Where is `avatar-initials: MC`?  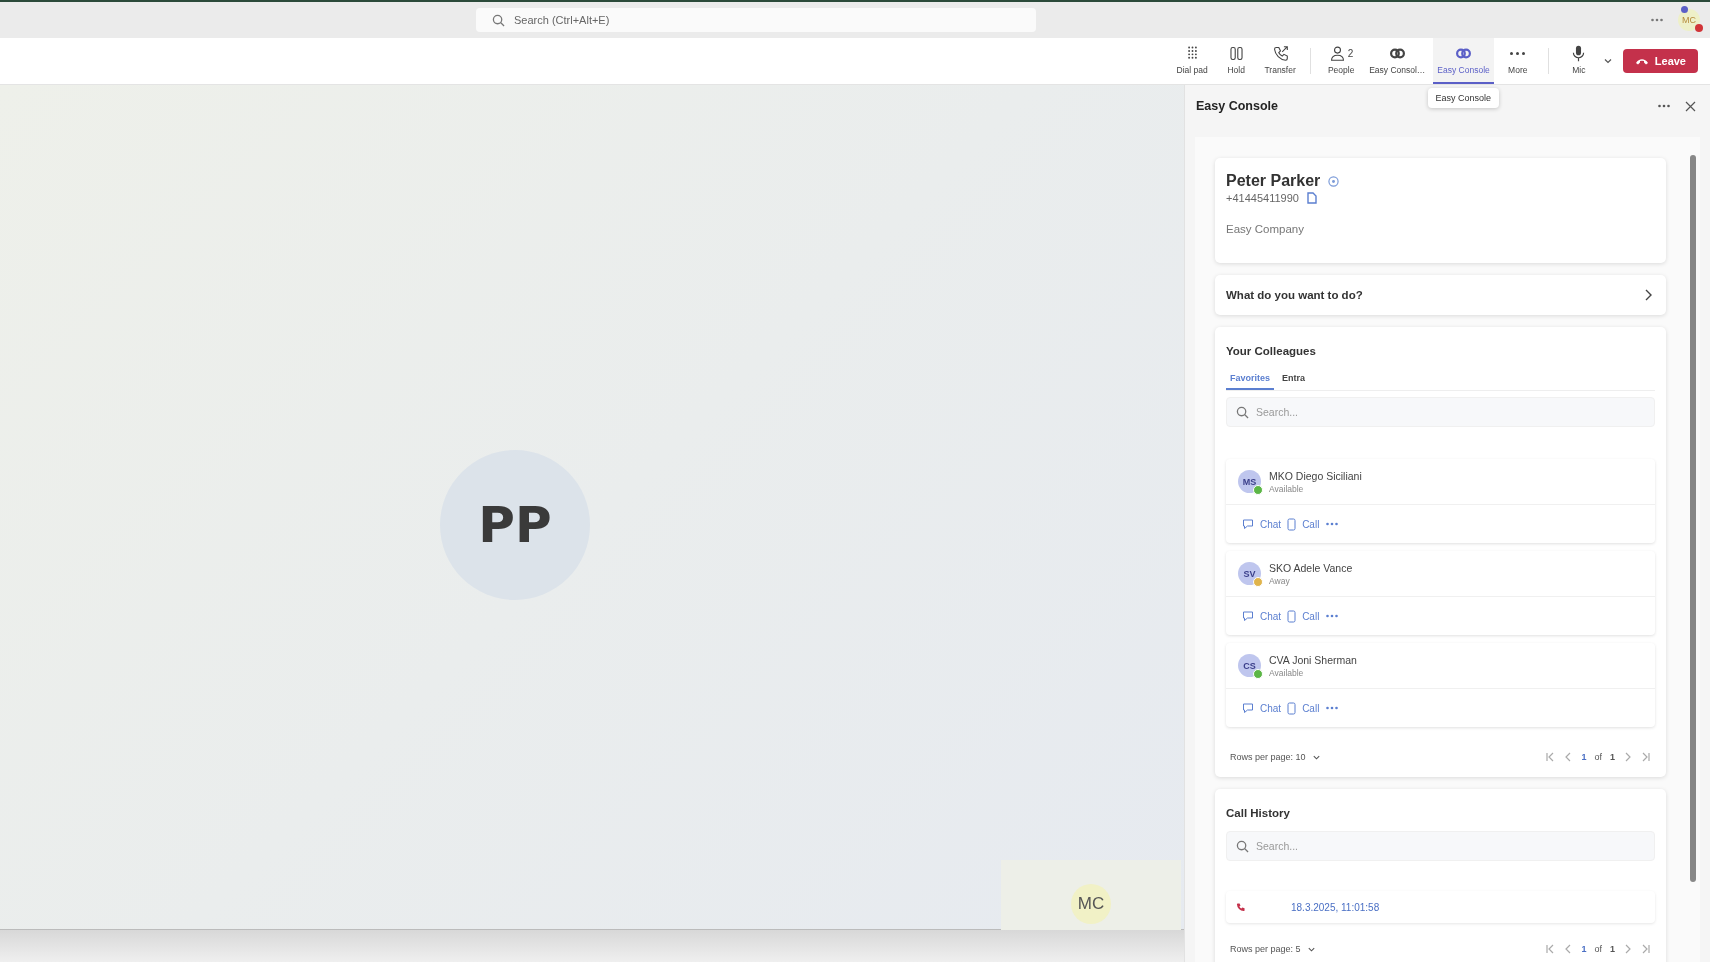
avatar-initials: MC is located at coordinates (1689, 20).